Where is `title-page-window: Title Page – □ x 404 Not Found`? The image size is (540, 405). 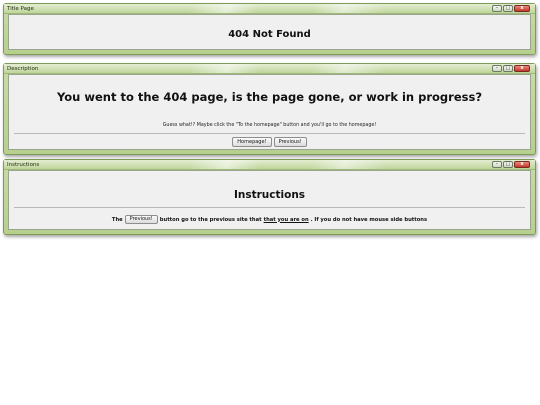 title-page-window: Title Page – □ x 404 Not Found is located at coordinates (269, 29).